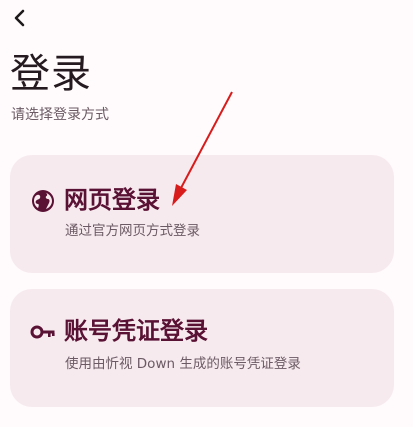 The height and width of the screenshot is (427, 413). Describe the element at coordinates (43, 332) in the screenshot. I see `key-icon` at that location.